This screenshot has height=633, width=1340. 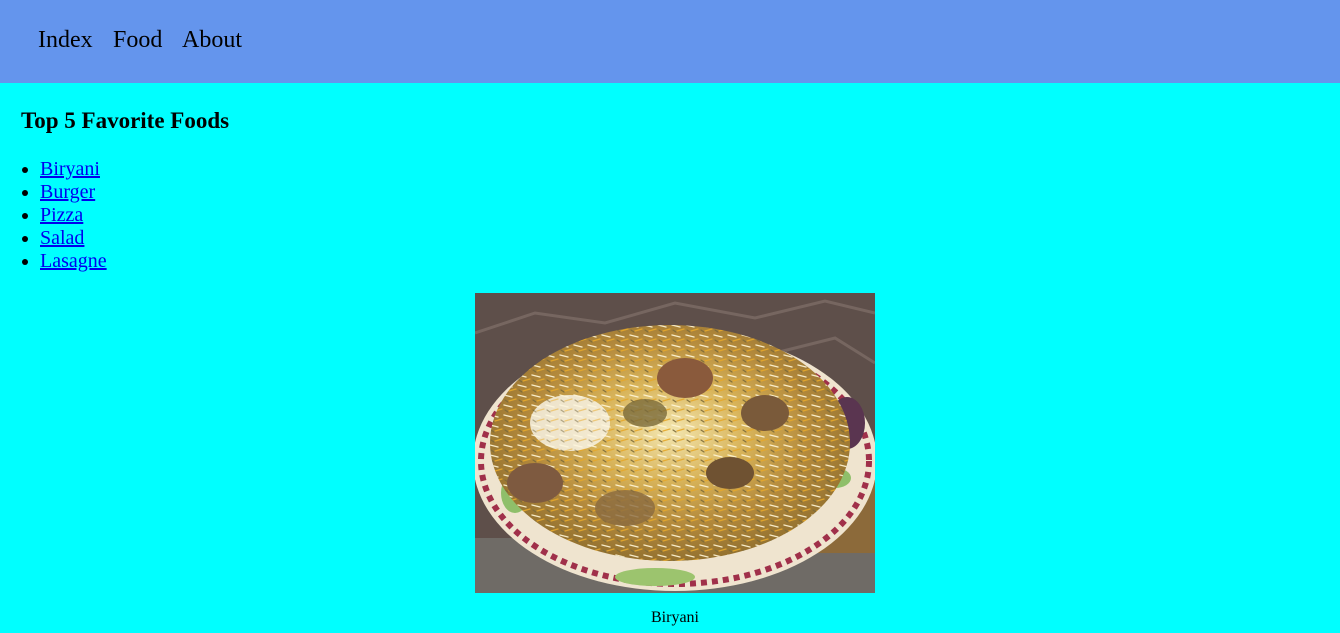 What do you see at coordinates (212, 40) in the screenshot?
I see `nav-link-about: About` at bounding box center [212, 40].